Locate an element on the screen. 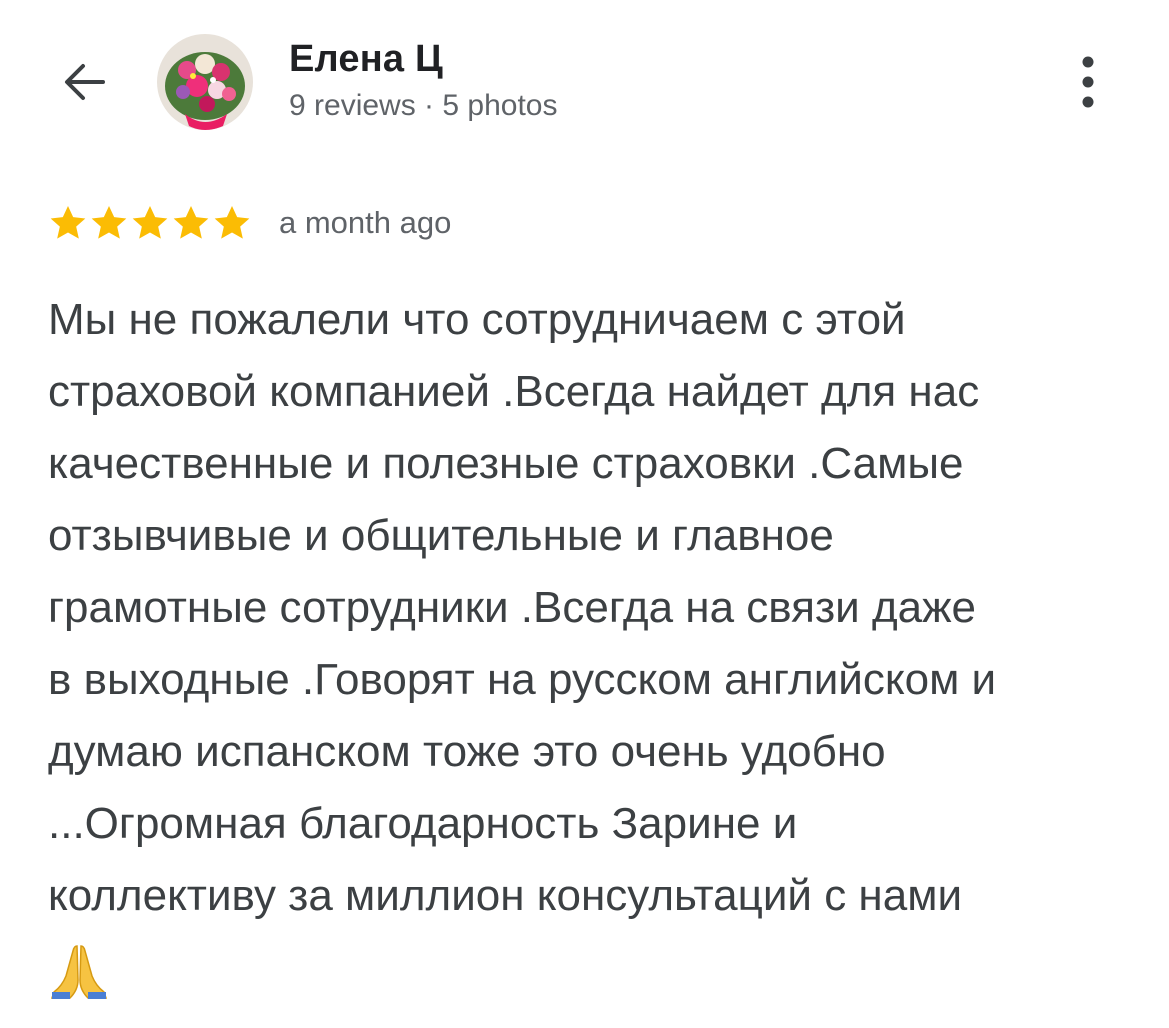 Image resolution: width=1169 pixels, height=1028 pixels. author-name: Елена Ц is located at coordinates (366, 59).